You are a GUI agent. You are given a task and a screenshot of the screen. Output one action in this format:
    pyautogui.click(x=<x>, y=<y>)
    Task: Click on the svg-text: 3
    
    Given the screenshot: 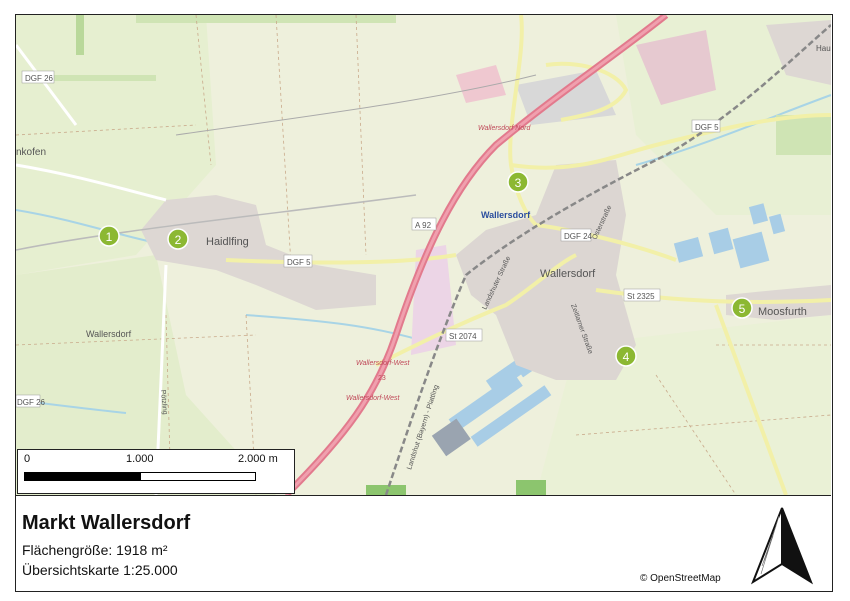 What is the action you would take?
    pyautogui.click(x=518, y=183)
    